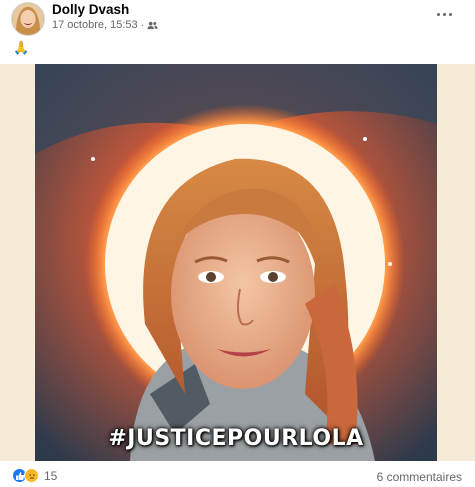 This screenshot has width=475, height=487. I want to click on avatar, so click(28, 19).